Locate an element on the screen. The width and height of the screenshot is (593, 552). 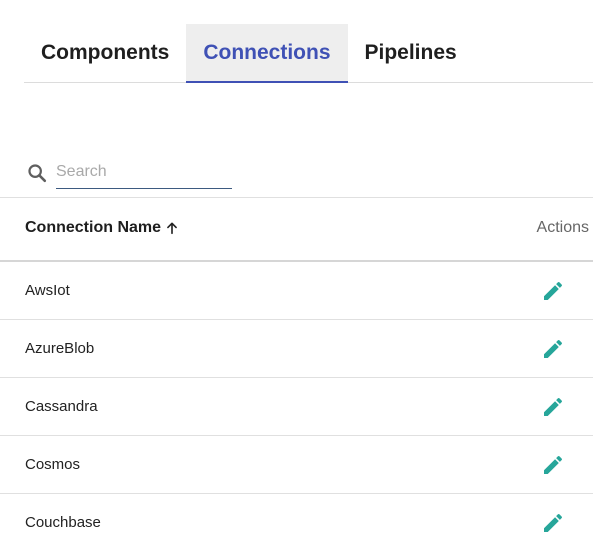
column-header-connection-name: Connection Name is located at coordinates (102, 228).